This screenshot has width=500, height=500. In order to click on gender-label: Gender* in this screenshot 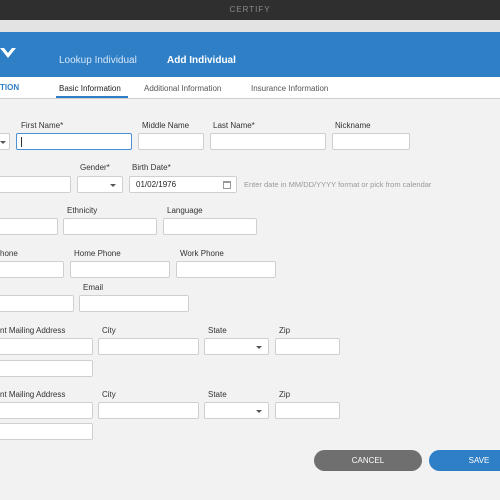, I will do `click(95, 167)`.